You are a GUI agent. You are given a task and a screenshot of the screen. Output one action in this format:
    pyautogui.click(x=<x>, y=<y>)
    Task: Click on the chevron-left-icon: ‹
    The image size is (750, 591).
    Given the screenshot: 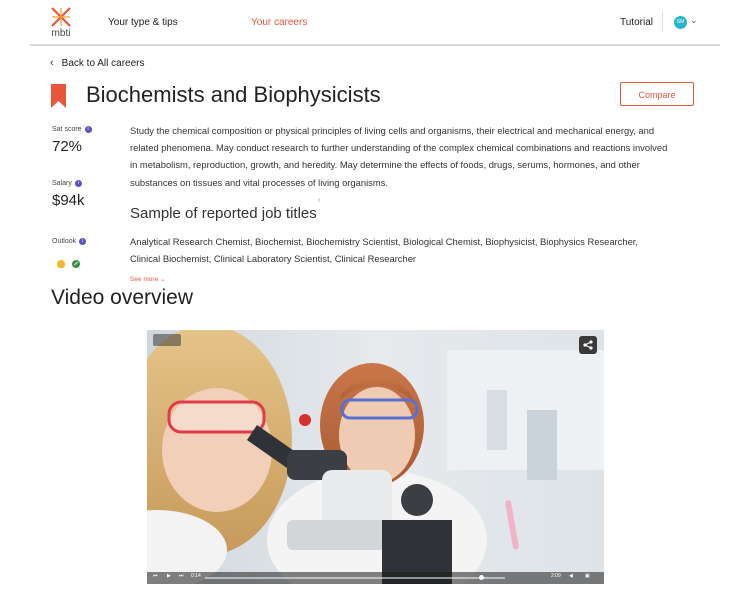 What is the action you would take?
    pyautogui.click(x=52, y=63)
    